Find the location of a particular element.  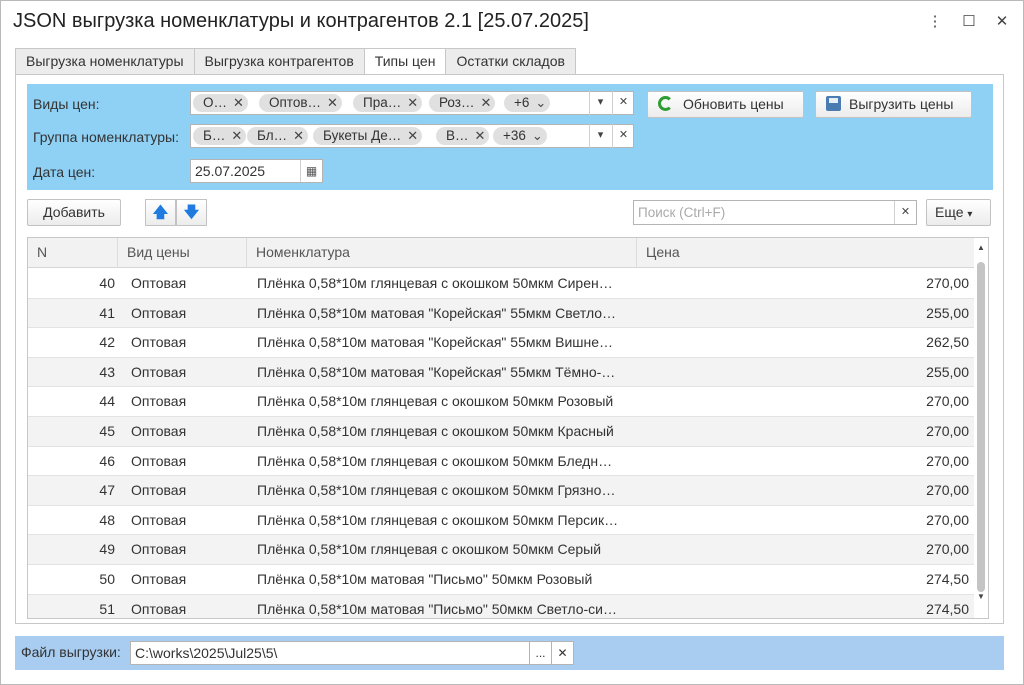

nom-group-field: Б… ✕ Бл… ✕ Букеты Де… ✕ В… ✕ +36 ⌄ ▾ ✕ is located at coordinates (412, 136).